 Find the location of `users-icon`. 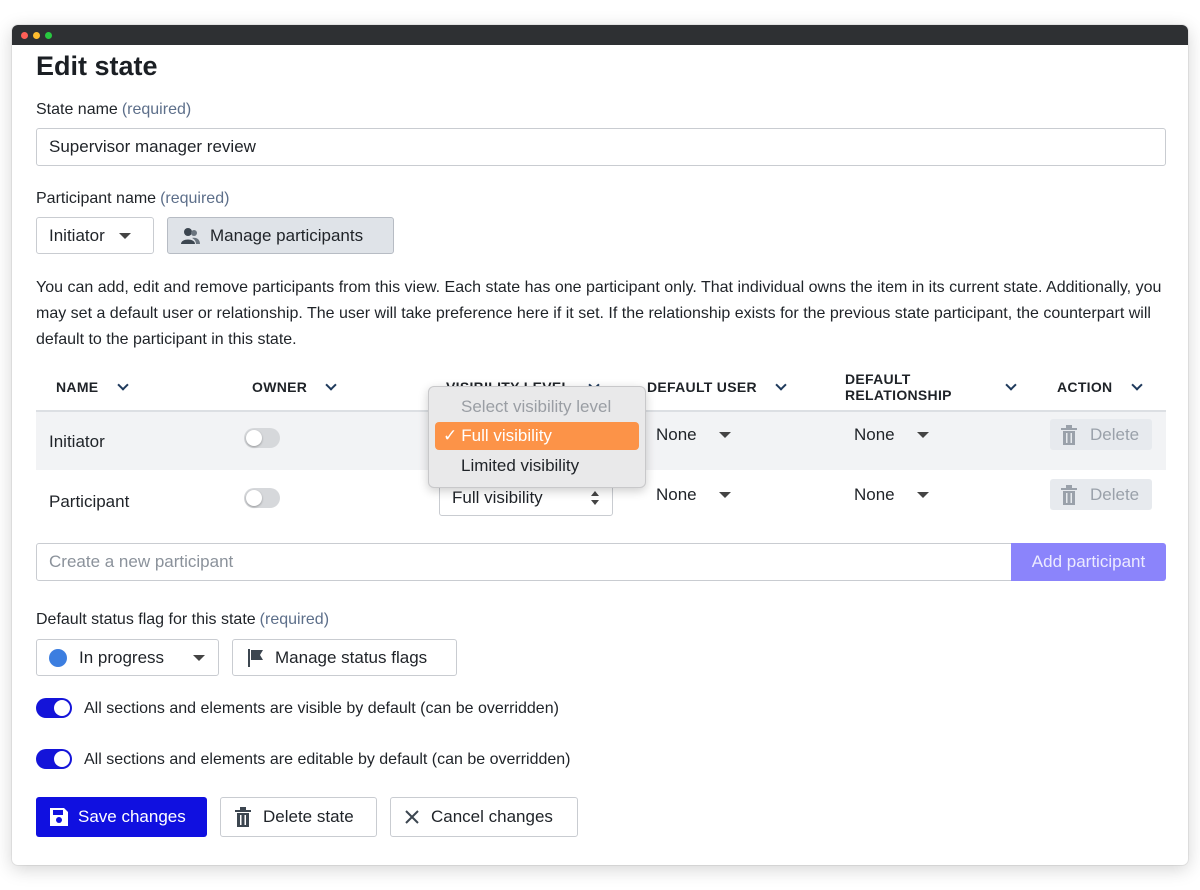

users-icon is located at coordinates (190, 235).